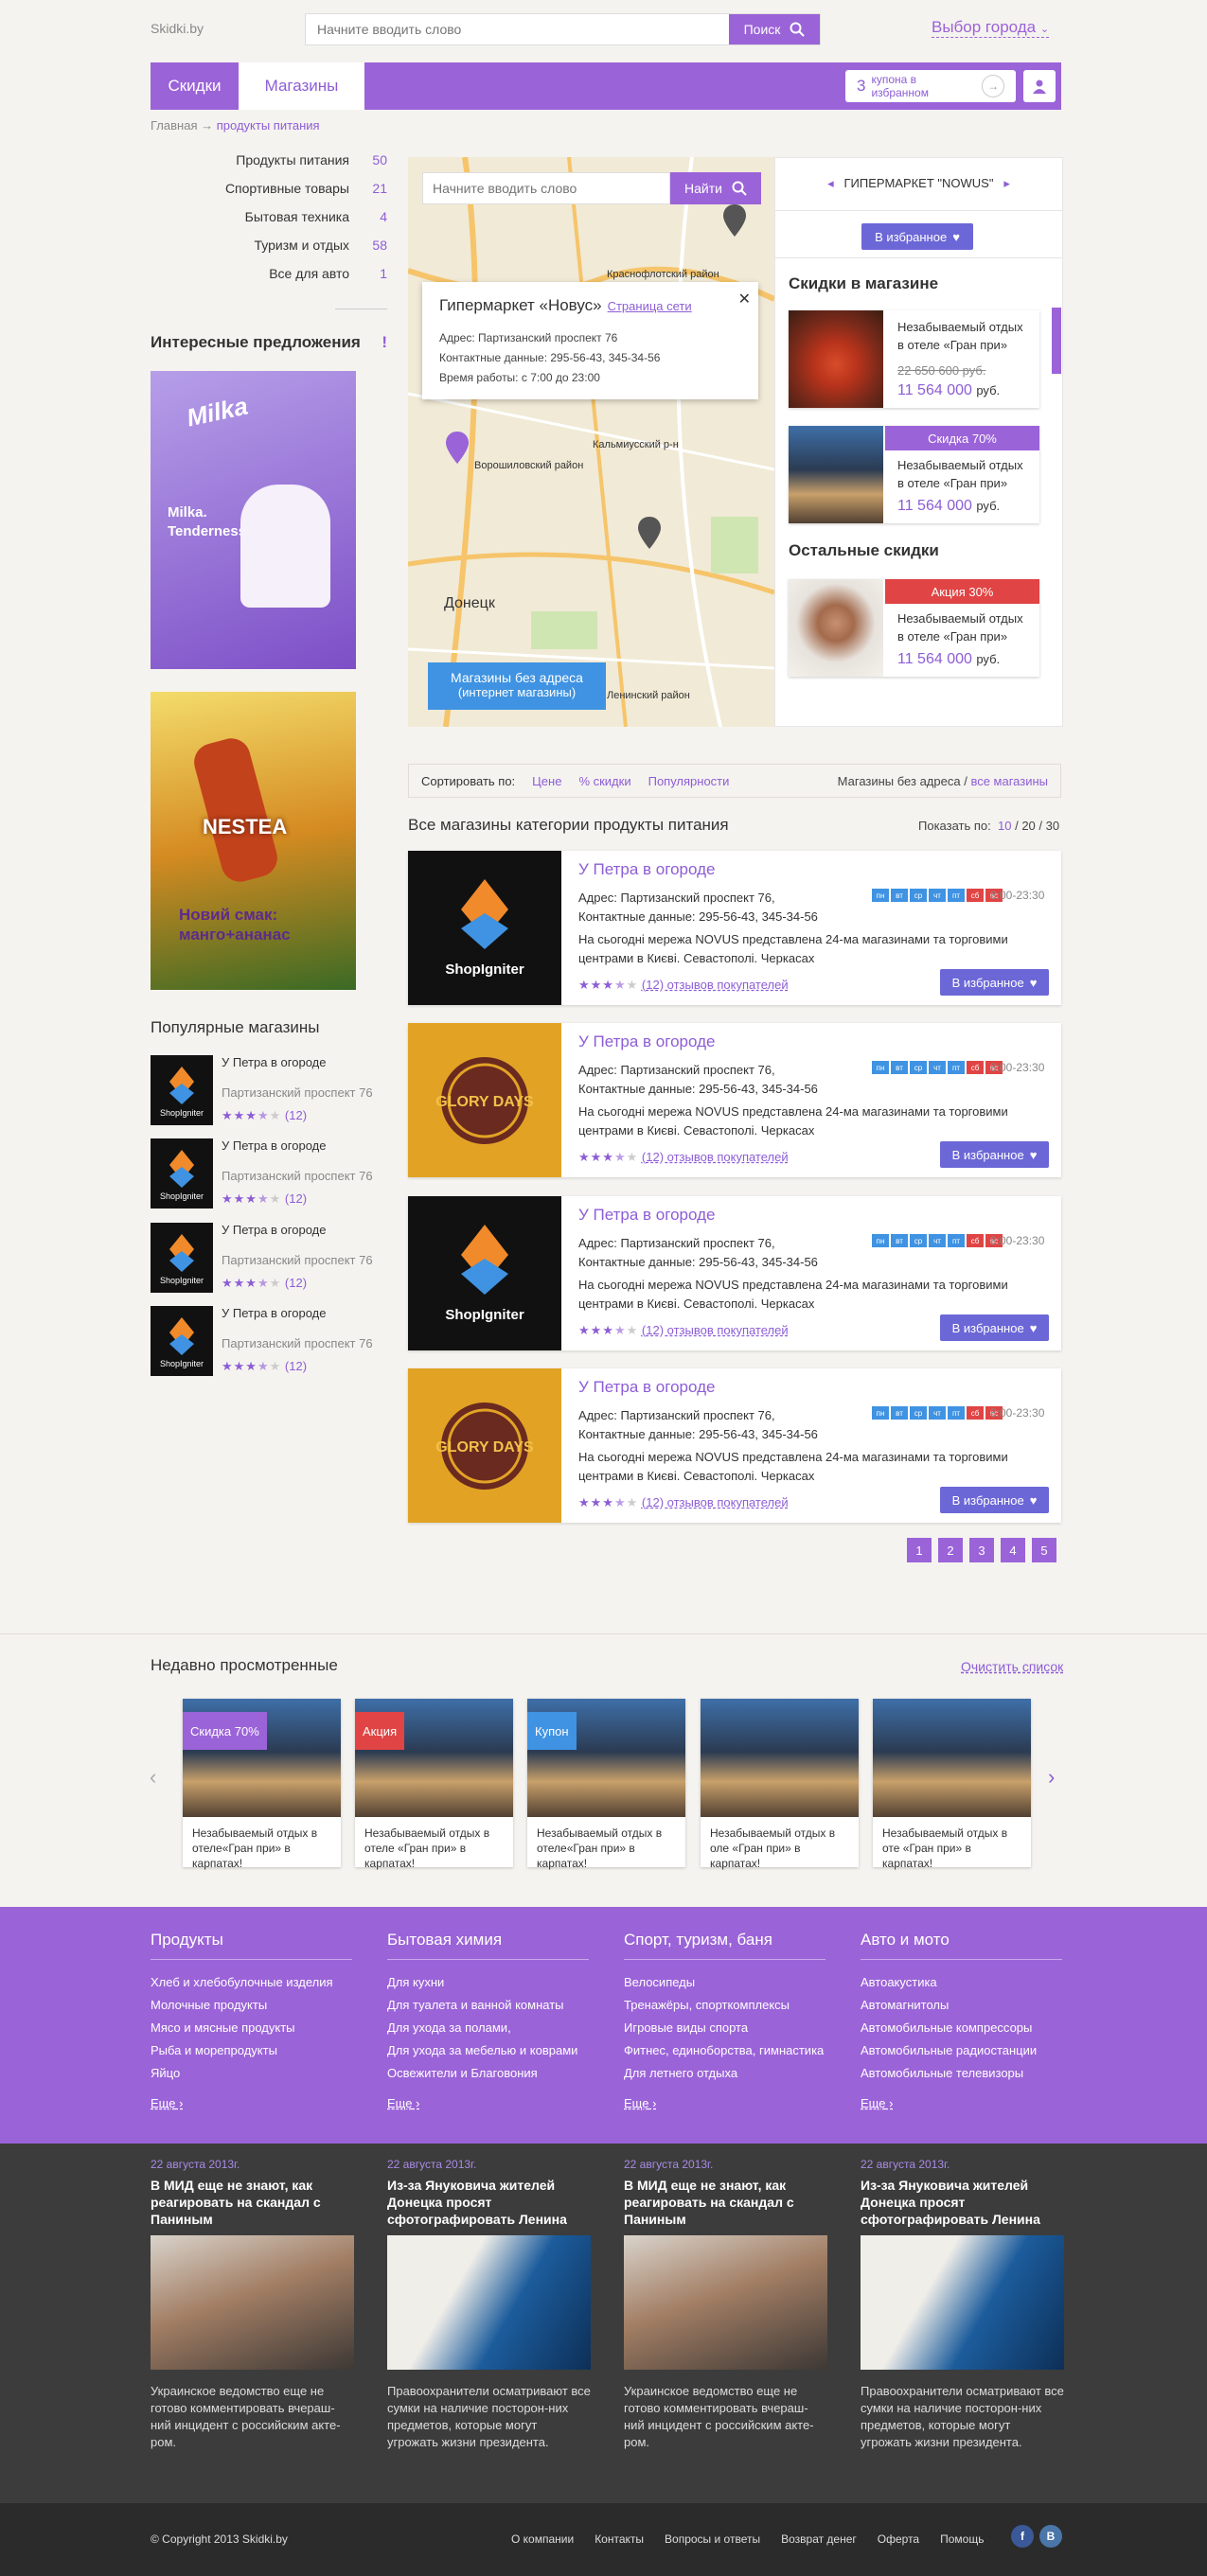 The image size is (1207, 2576). What do you see at coordinates (1039, 86) in the screenshot?
I see `user-profile-button` at bounding box center [1039, 86].